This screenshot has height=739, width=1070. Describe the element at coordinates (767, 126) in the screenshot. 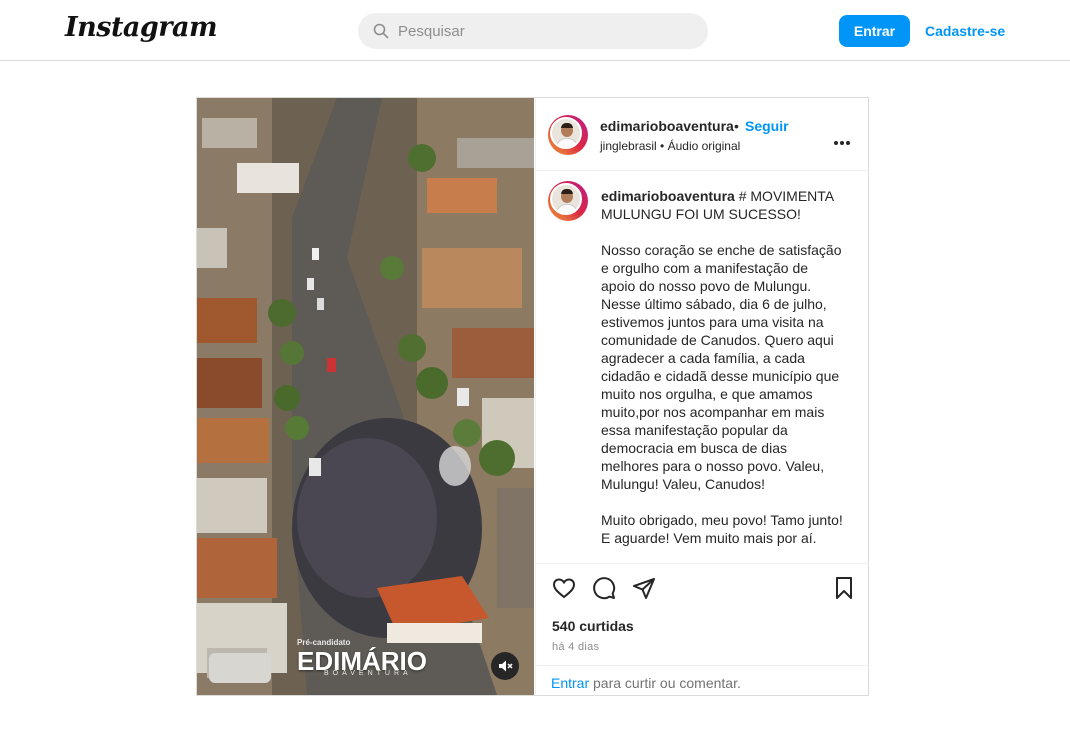

I see `follow-button: Seguir` at that location.